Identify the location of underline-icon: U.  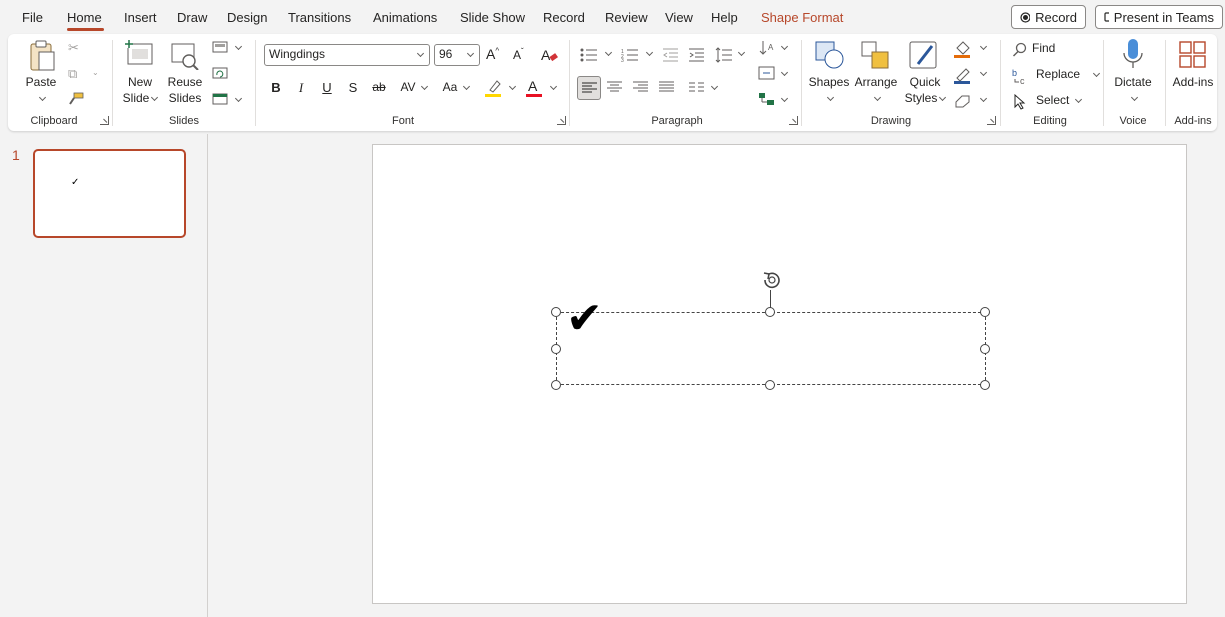
(327, 87).